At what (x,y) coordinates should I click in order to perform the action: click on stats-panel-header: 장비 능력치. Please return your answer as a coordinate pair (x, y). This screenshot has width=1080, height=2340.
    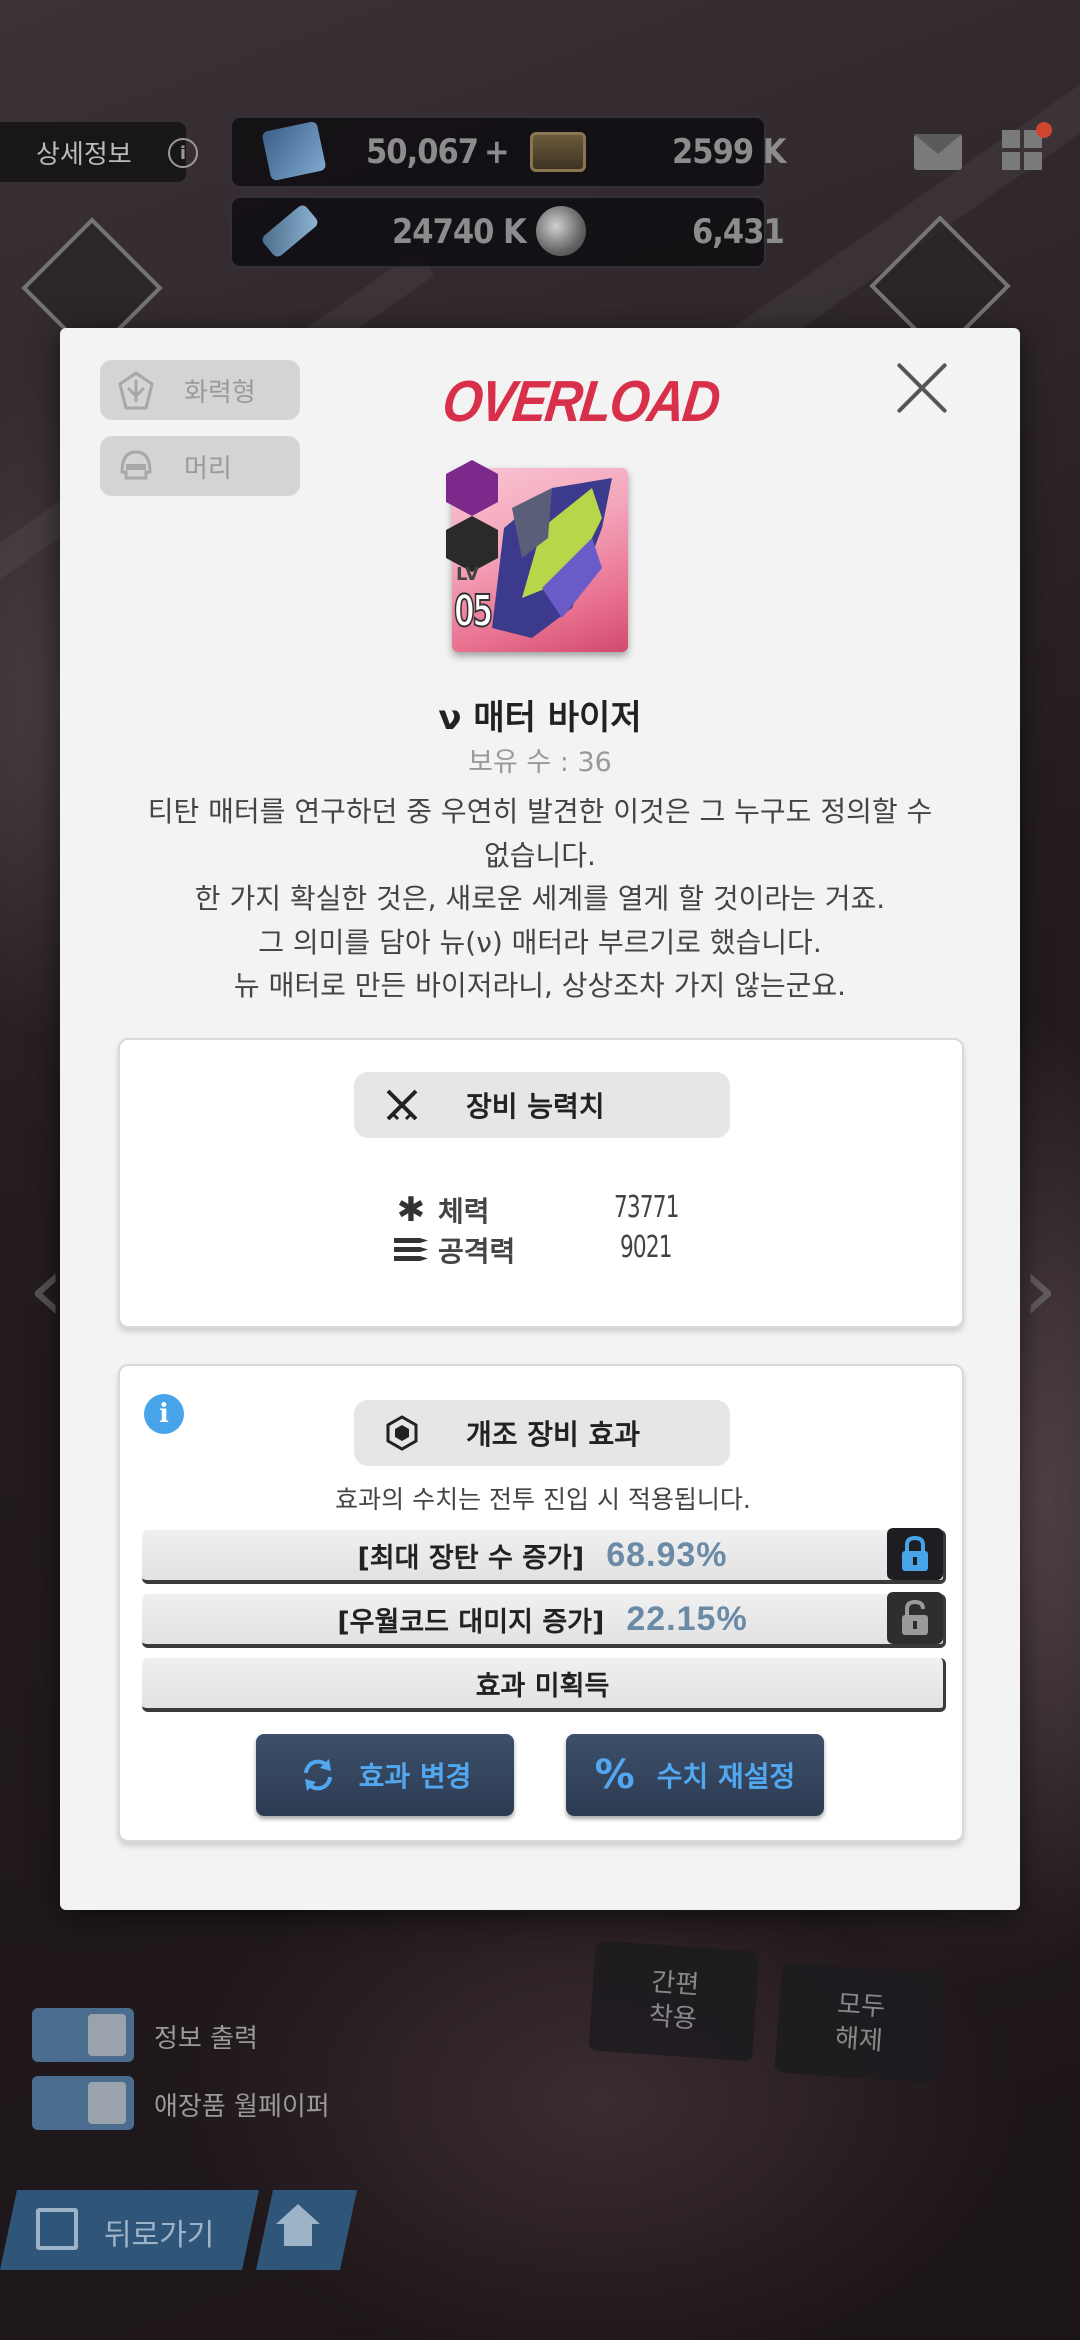
    Looking at the image, I should click on (542, 1105).